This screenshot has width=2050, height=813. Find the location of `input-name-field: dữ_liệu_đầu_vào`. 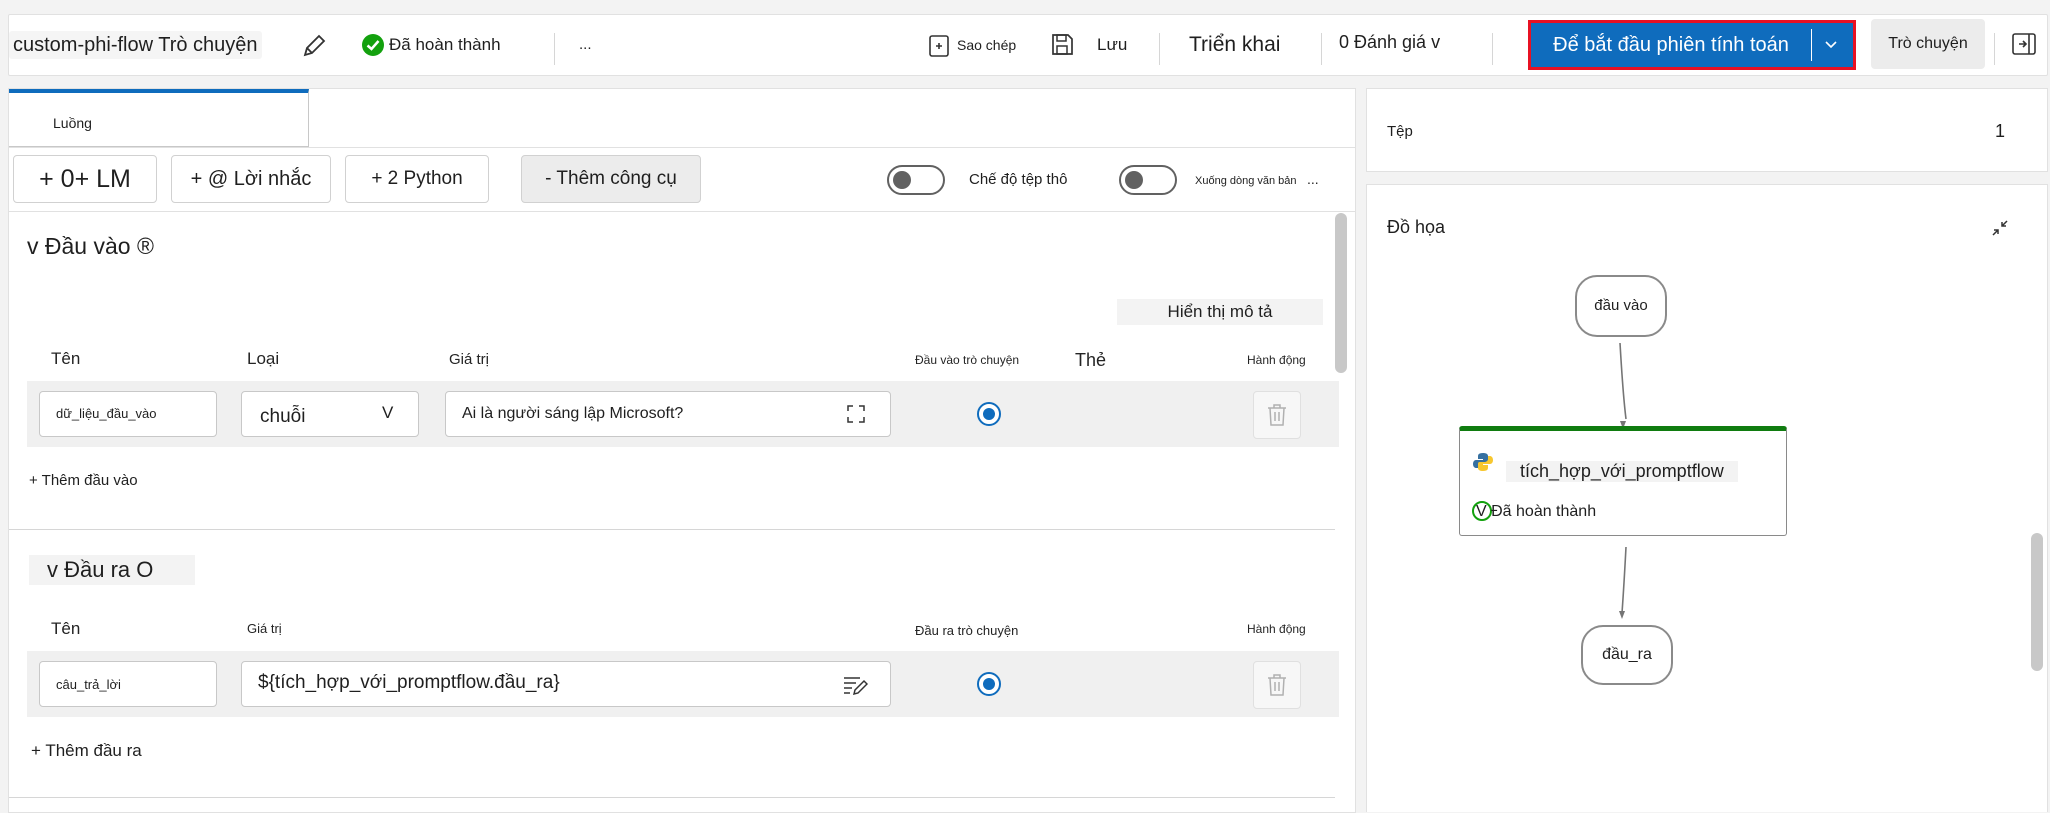

input-name-field: dữ_liệu_đầu_vào is located at coordinates (128, 414).